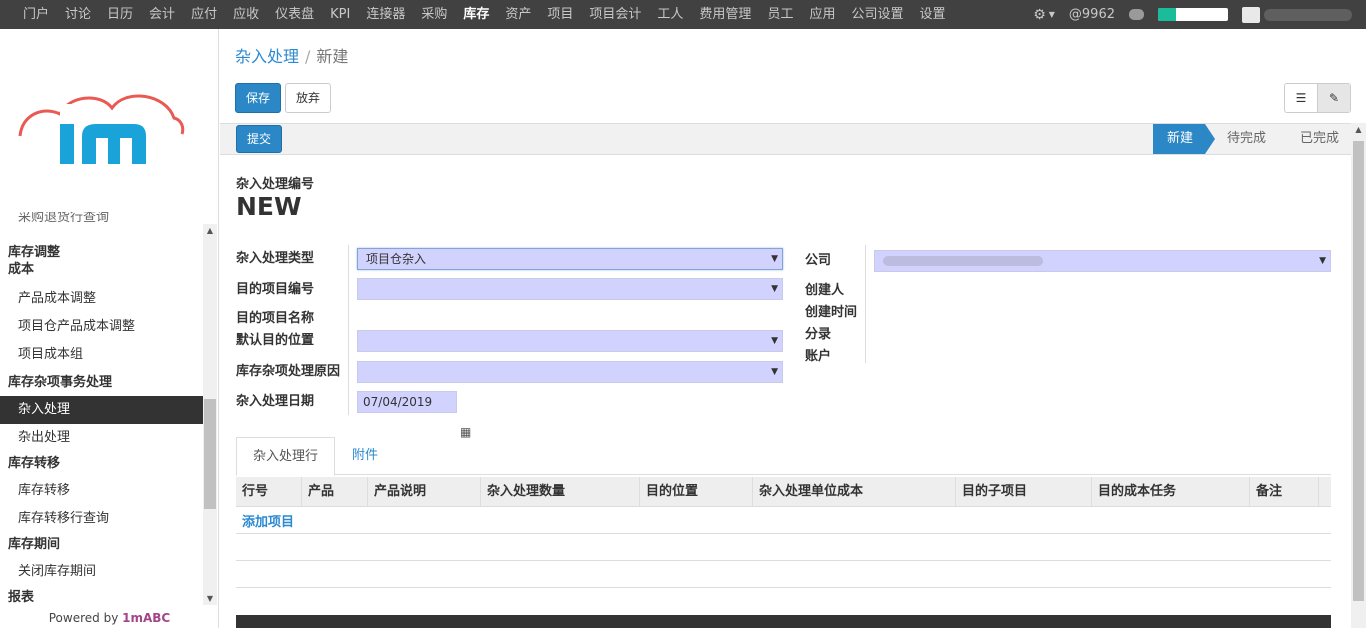  Describe the element at coordinates (1301, 98) in the screenshot. I see `list-view-icon: ☰` at that location.